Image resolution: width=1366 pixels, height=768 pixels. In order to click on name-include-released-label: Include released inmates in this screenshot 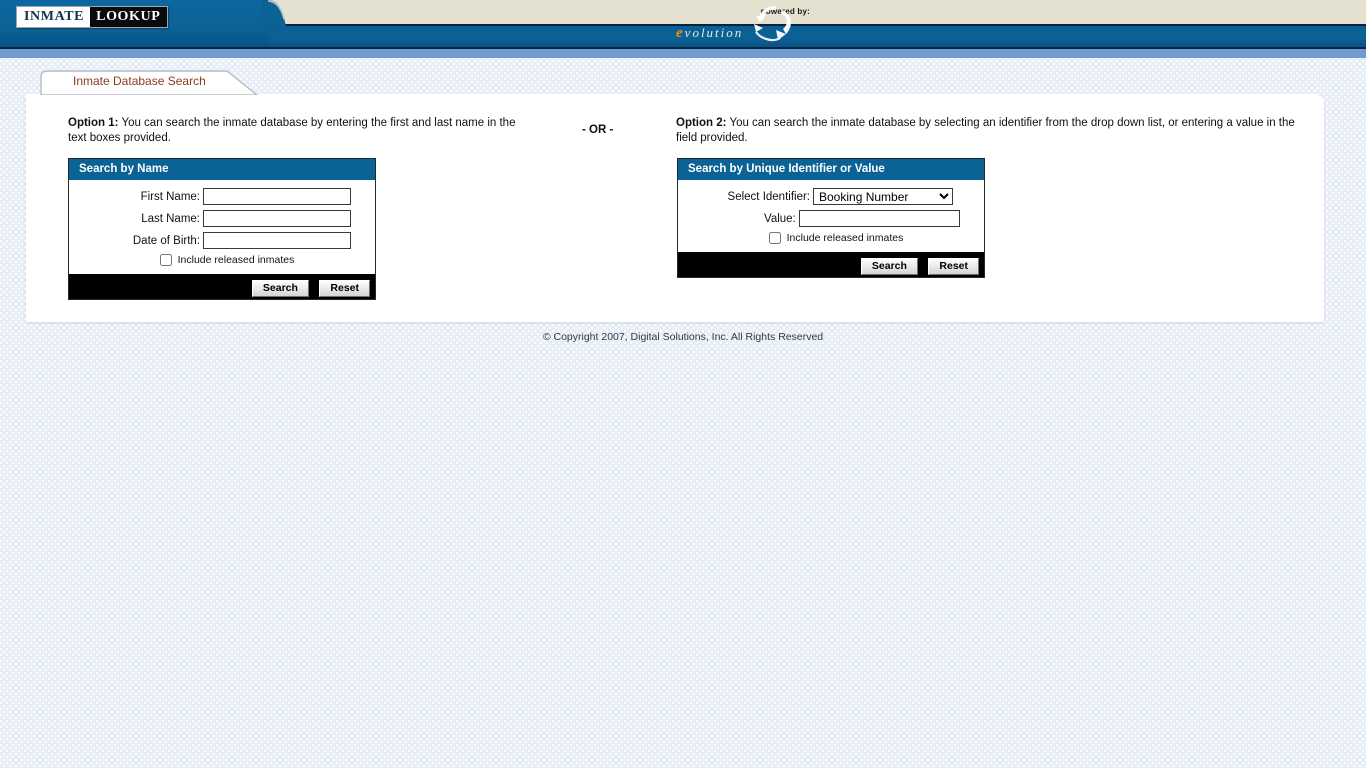, I will do `click(236, 260)`.